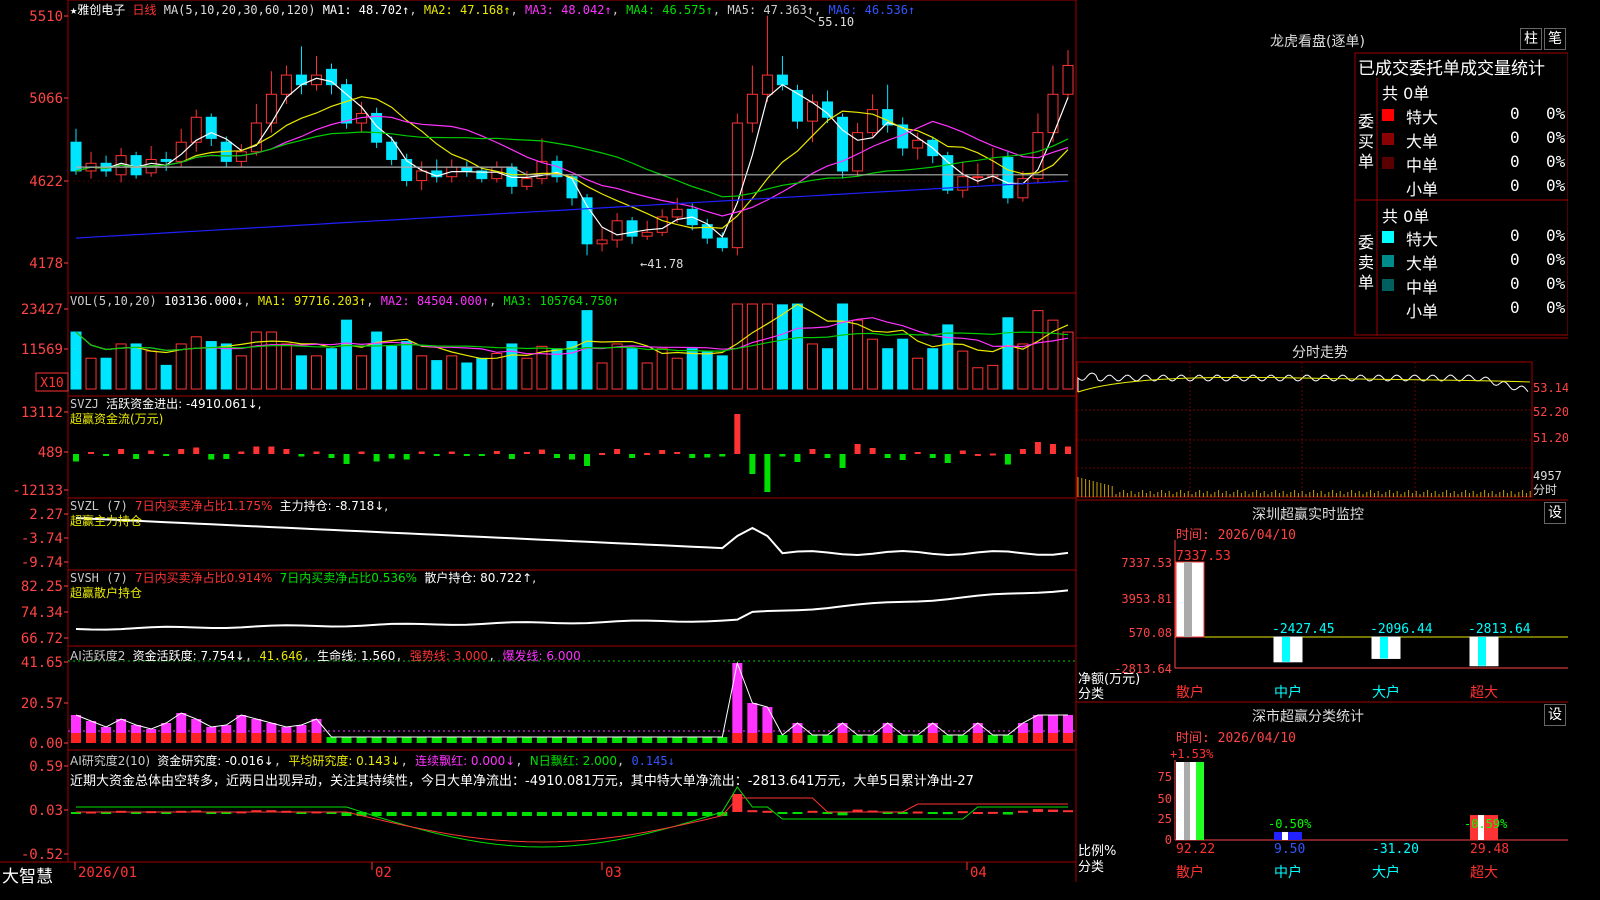 This screenshot has height=900, width=1600. I want to click on classify-pct-label: -0.50%, so click(1290, 824).